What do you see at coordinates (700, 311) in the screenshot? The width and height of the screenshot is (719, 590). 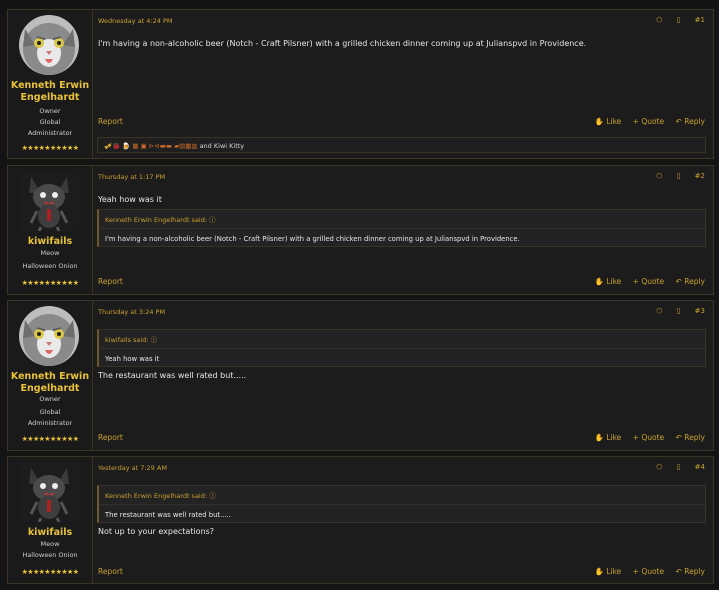 I see `post-number: #3` at bounding box center [700, 311].